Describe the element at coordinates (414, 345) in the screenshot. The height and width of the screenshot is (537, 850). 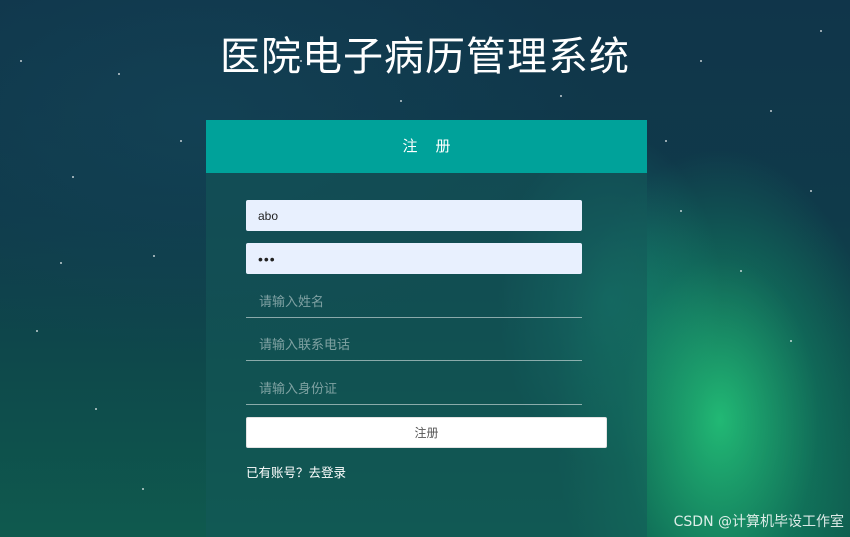
I see `phone-input` at that location.